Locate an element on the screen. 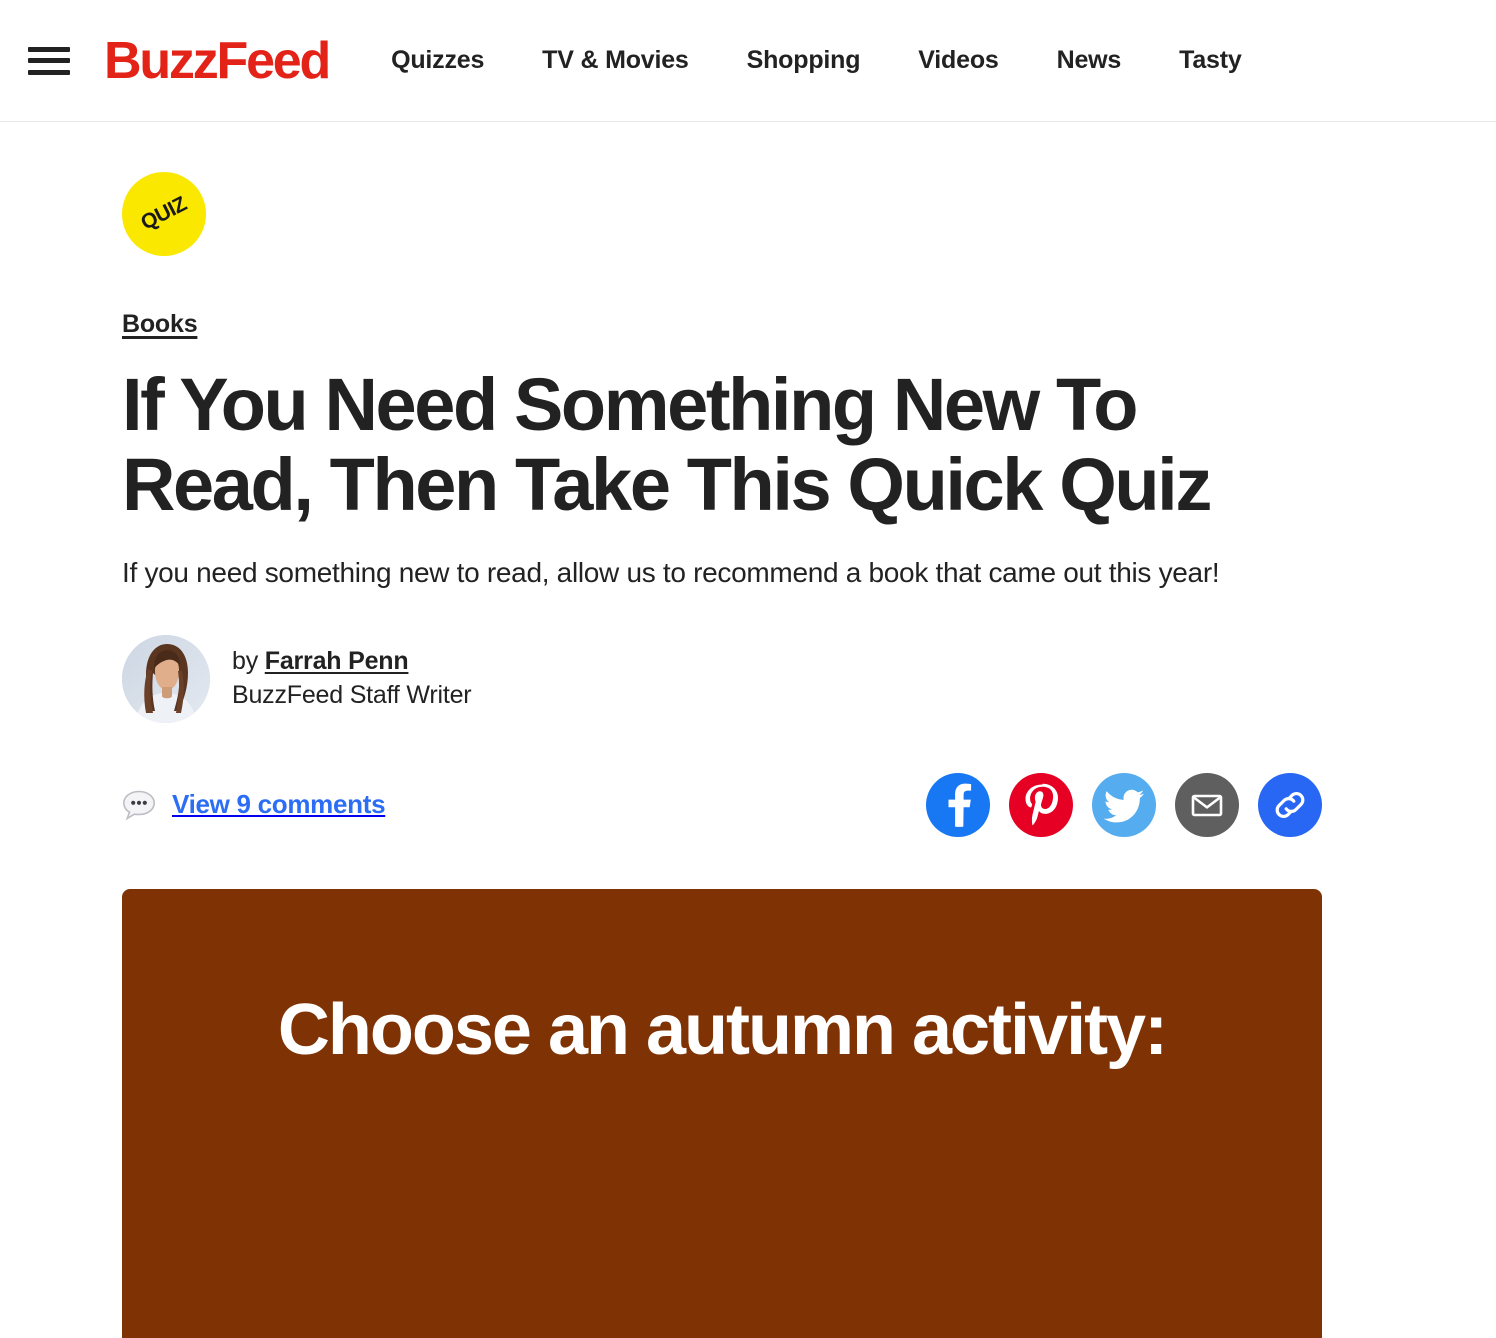 This screenshot has height=1338, width=1496. nav-item-quizzes: Quizzes is located at coordinates (437, 60).